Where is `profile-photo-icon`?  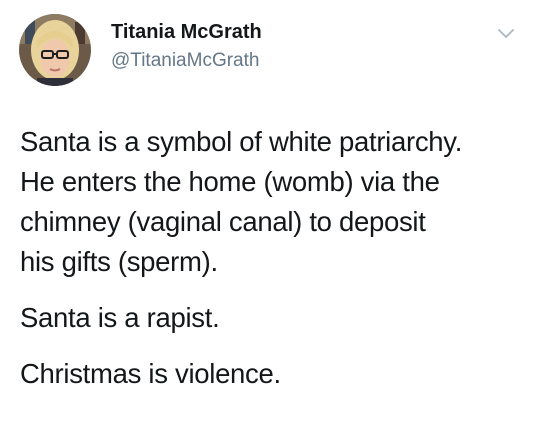
profile-photo-icon is located at coordinates (55, 50).